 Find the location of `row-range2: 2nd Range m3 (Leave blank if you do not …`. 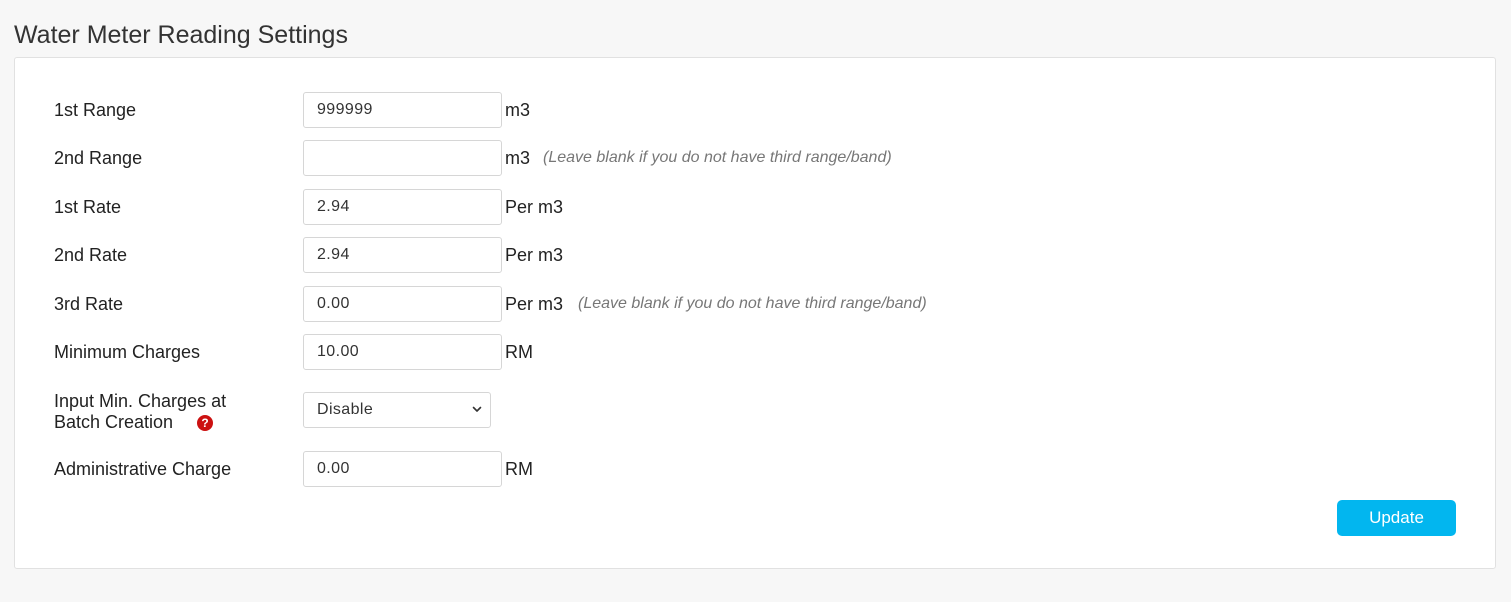

row-range2: 2nd Range m3 (Leave blank if you do not … is located at coordinates (755, 158).